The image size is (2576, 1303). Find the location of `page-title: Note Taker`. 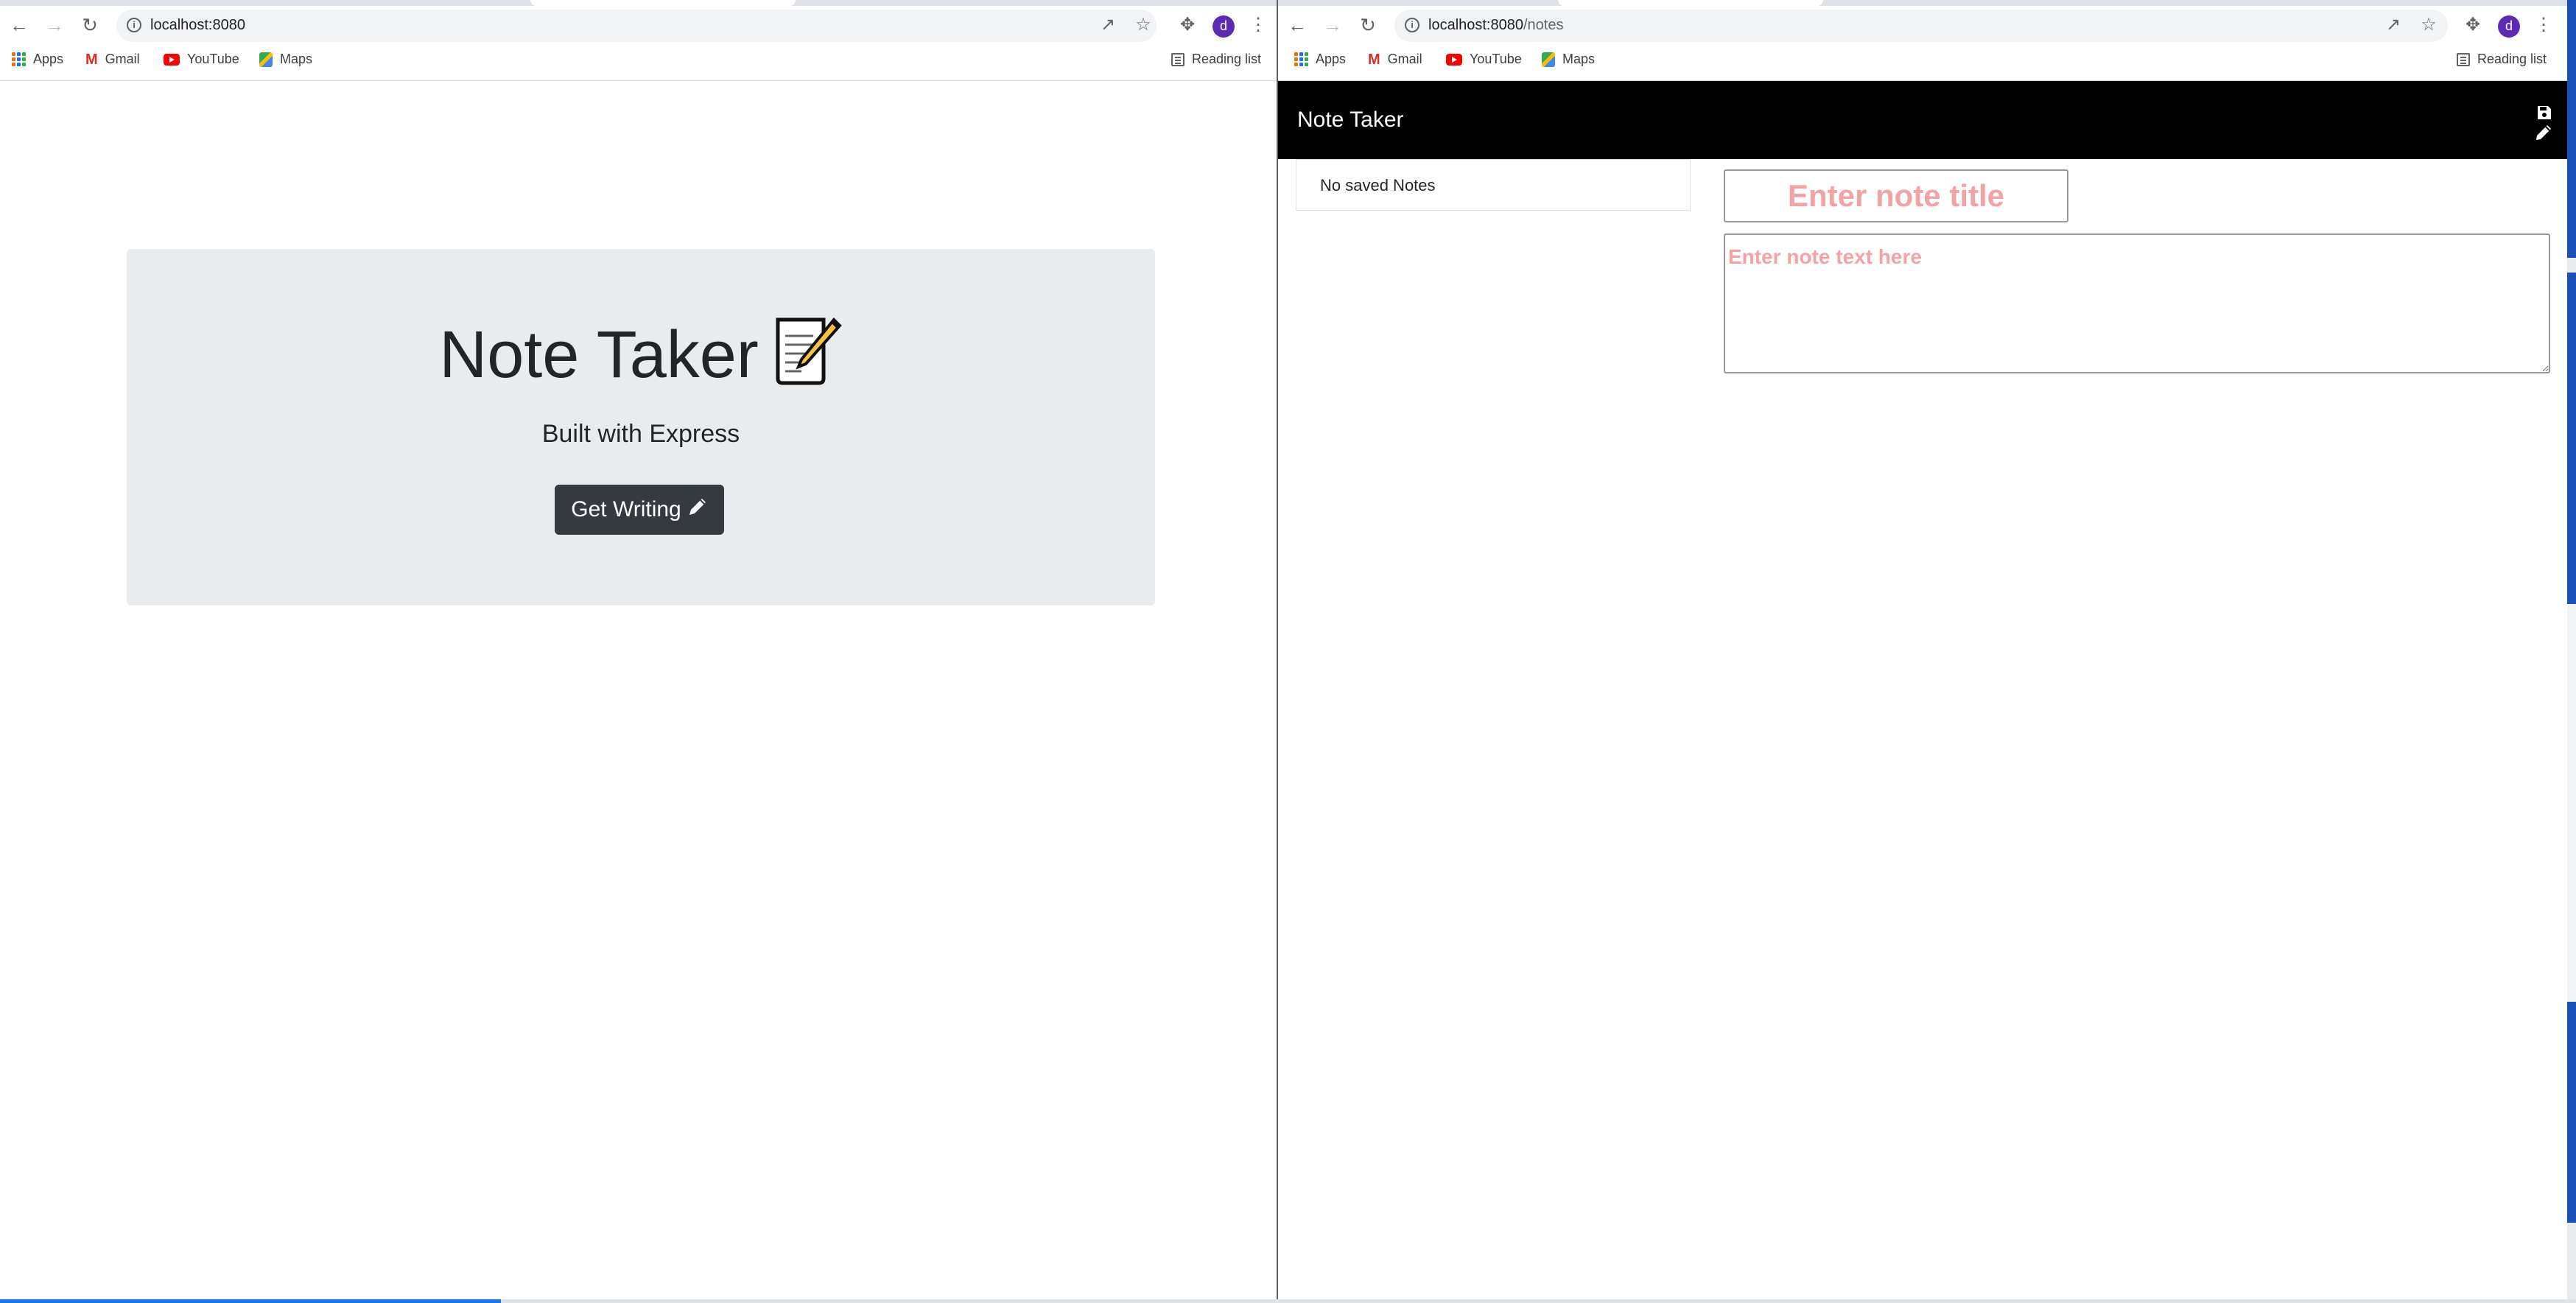

page-title: Note Taker is located at coordinates (641, 353).